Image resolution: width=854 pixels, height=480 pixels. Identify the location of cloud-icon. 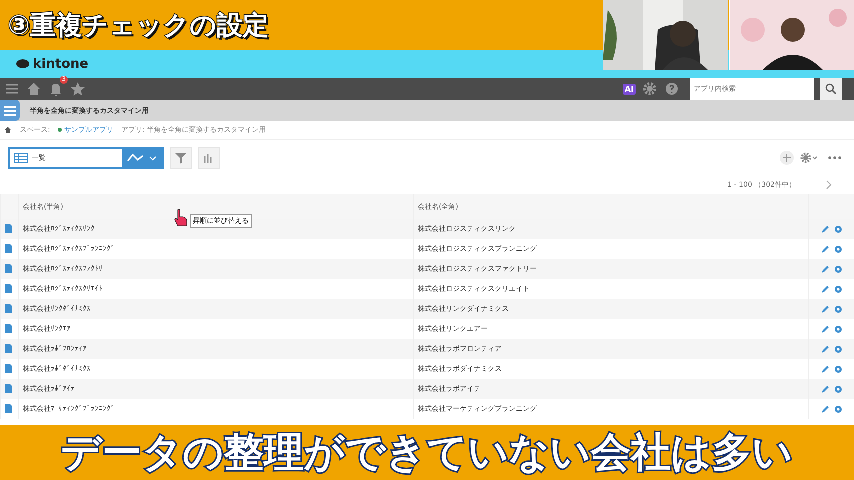
(23, 64).